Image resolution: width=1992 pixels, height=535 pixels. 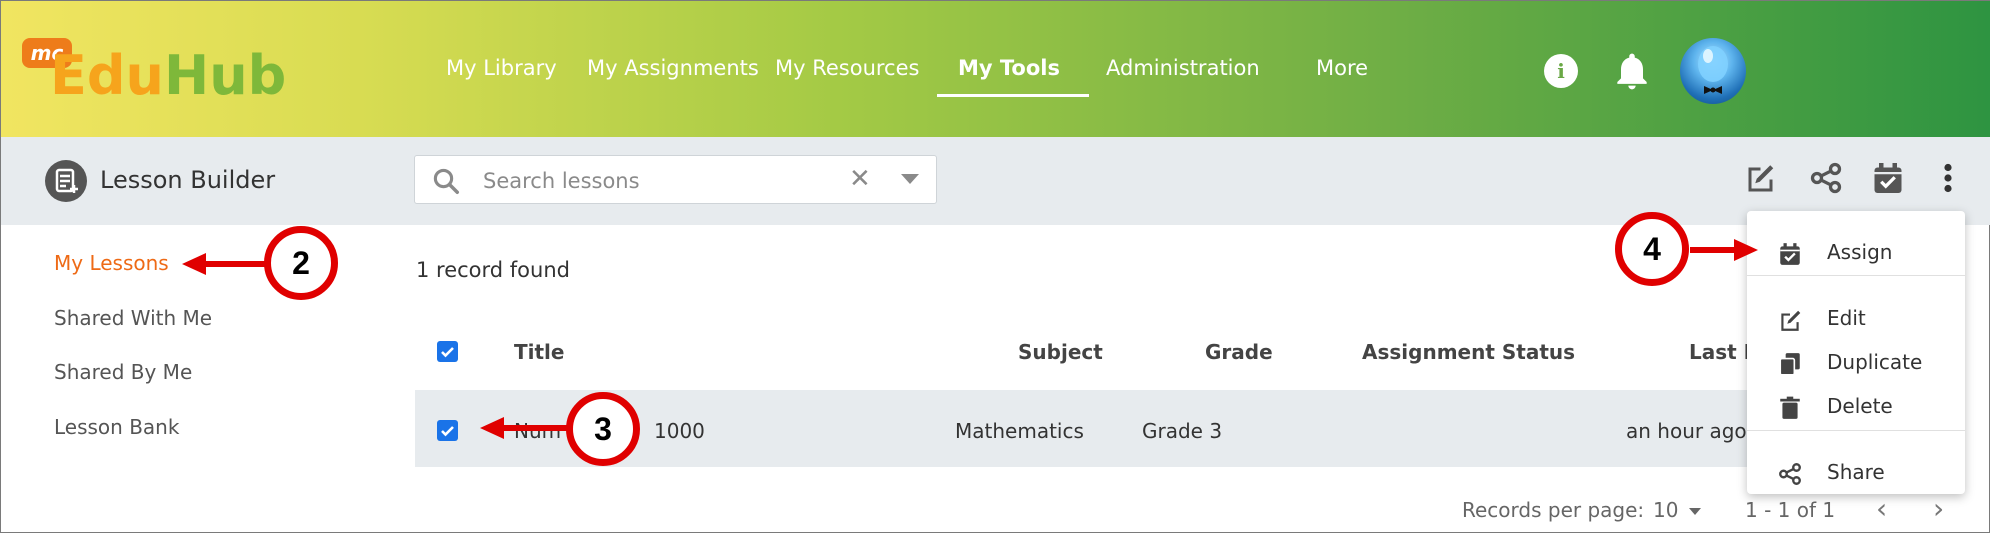 I want to click on menu-item-label: Assign, so click(x=1860, y=252).